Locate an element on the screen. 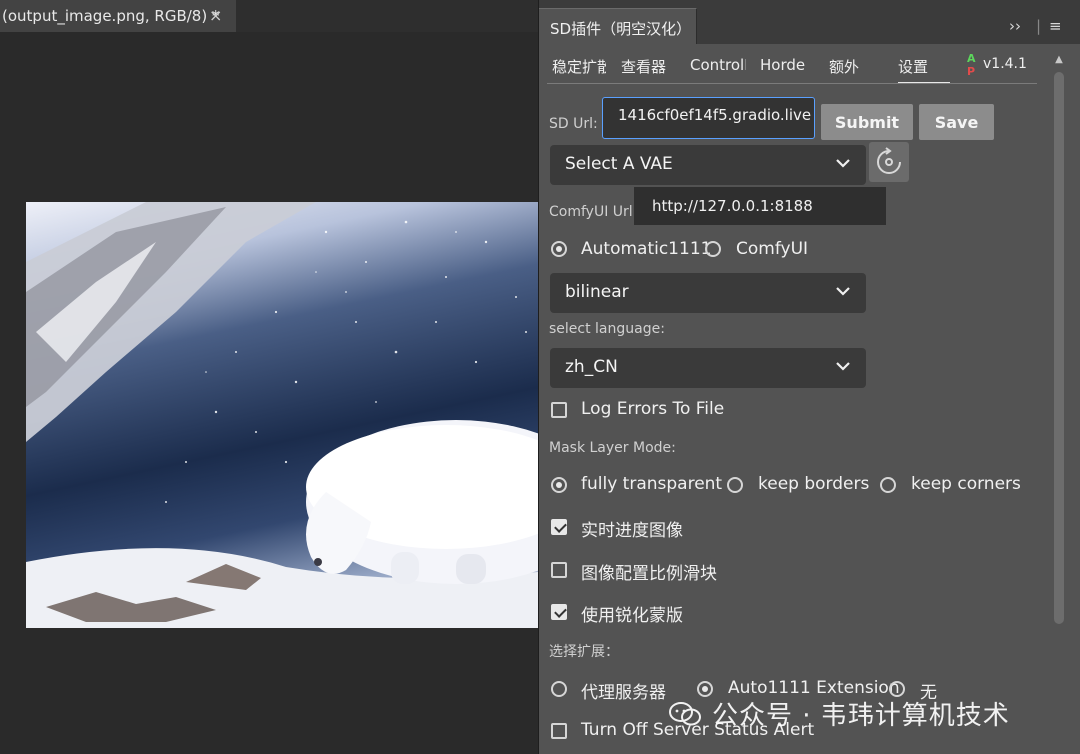 This screenshot has width=1080, height=754. comfyui-url-tooltip: http://127.0.0.1:8188 is located at coordinates (760, 206).